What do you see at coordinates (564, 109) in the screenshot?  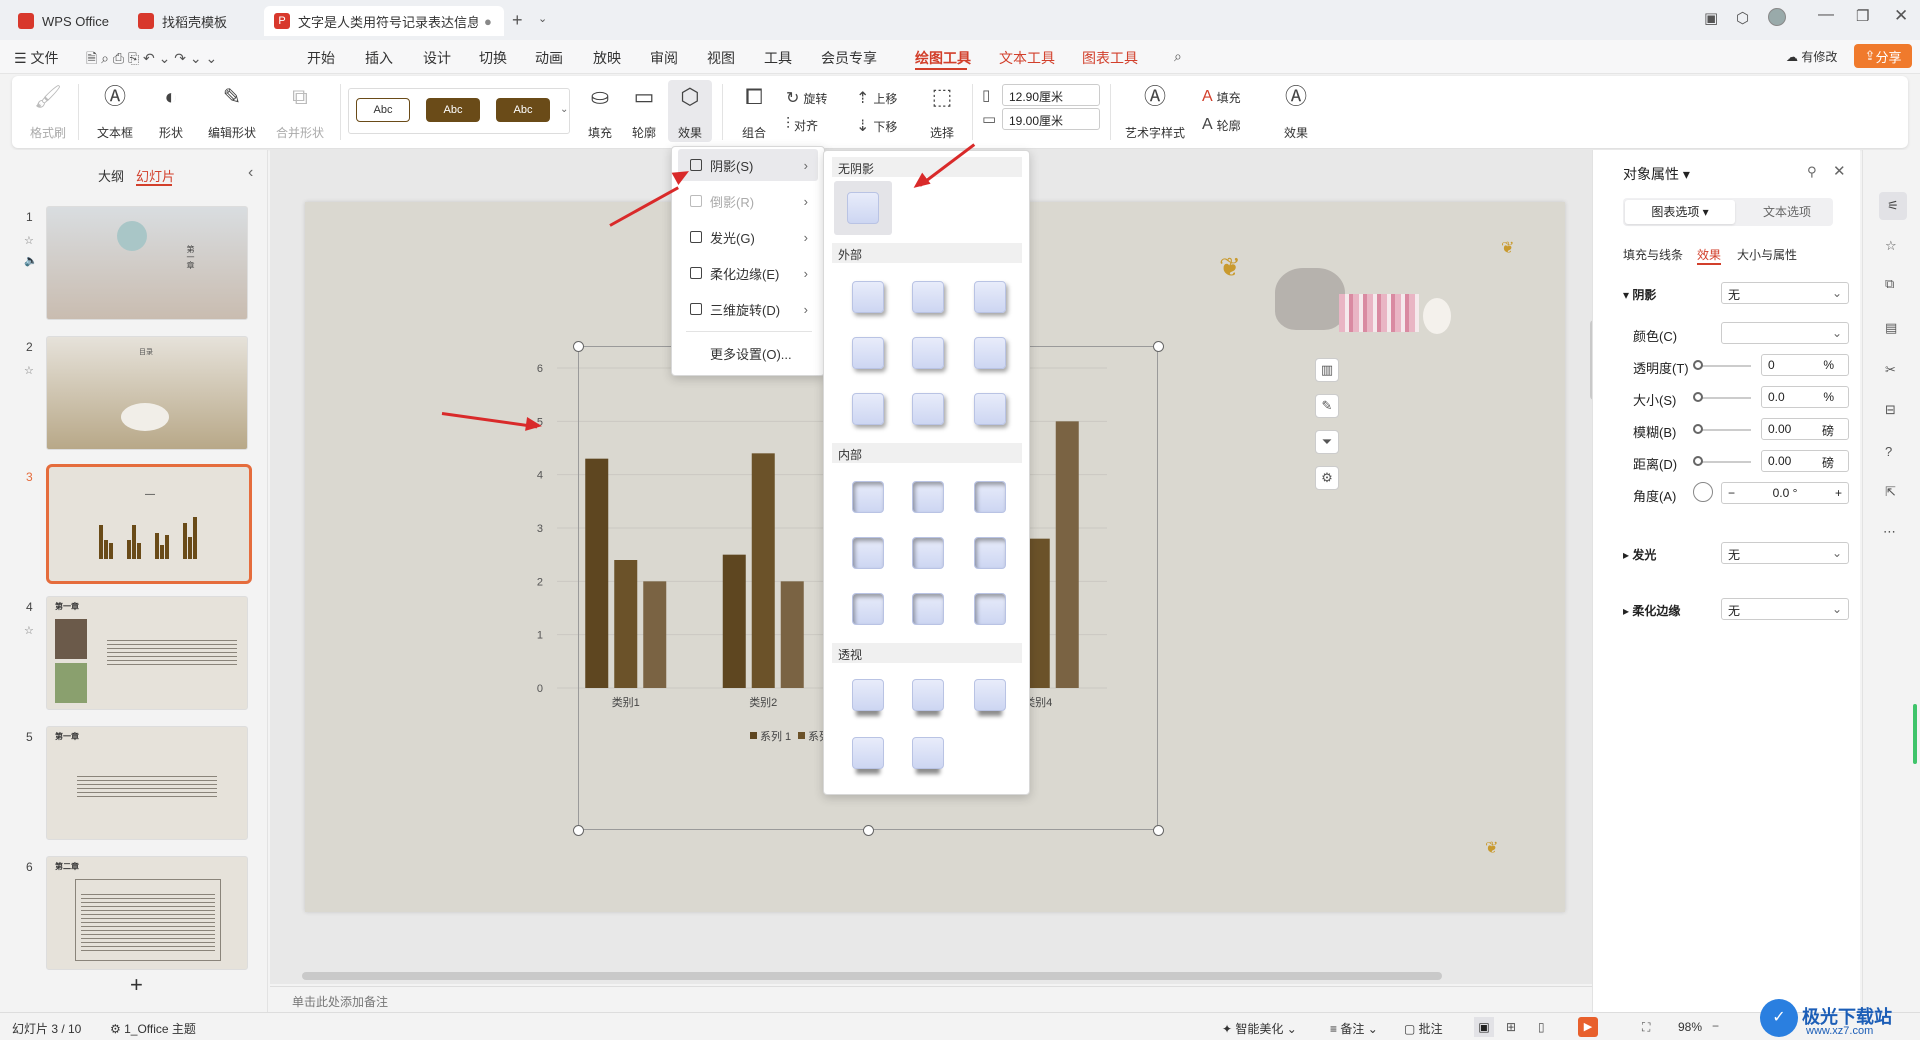 I see `gallery-more-icon: ⌄` at bounding box center [564, 109].